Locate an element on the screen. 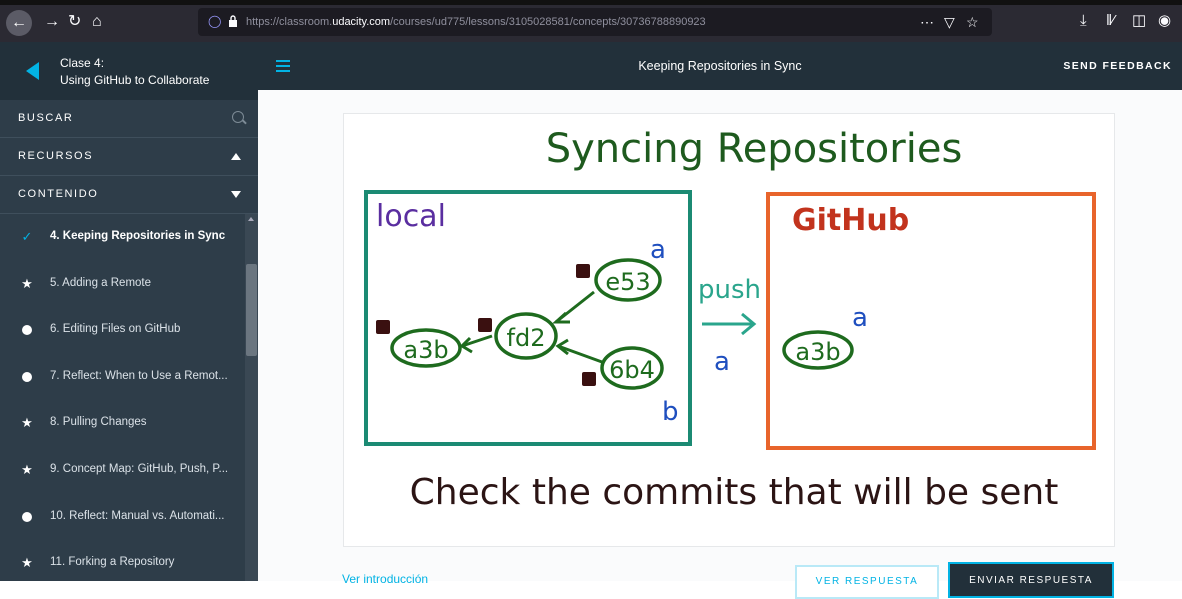  local-label: local is located at coordinates (411, 216).